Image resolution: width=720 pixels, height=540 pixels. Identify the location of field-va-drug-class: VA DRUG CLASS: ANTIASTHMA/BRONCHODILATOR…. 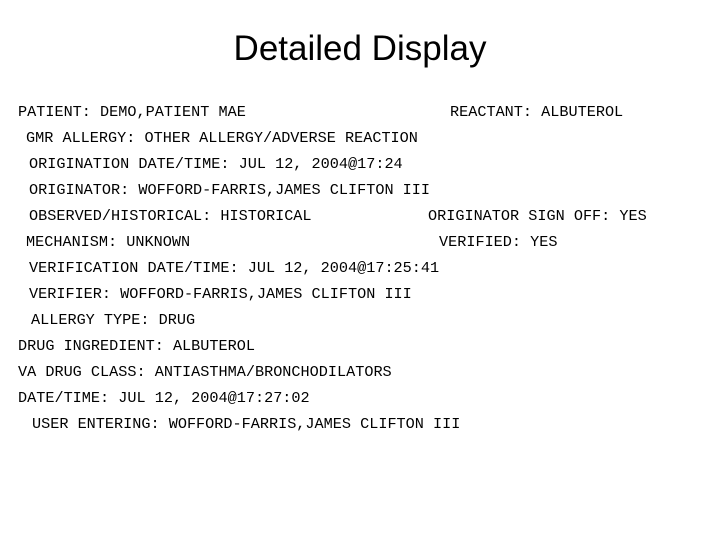
(205, 372).